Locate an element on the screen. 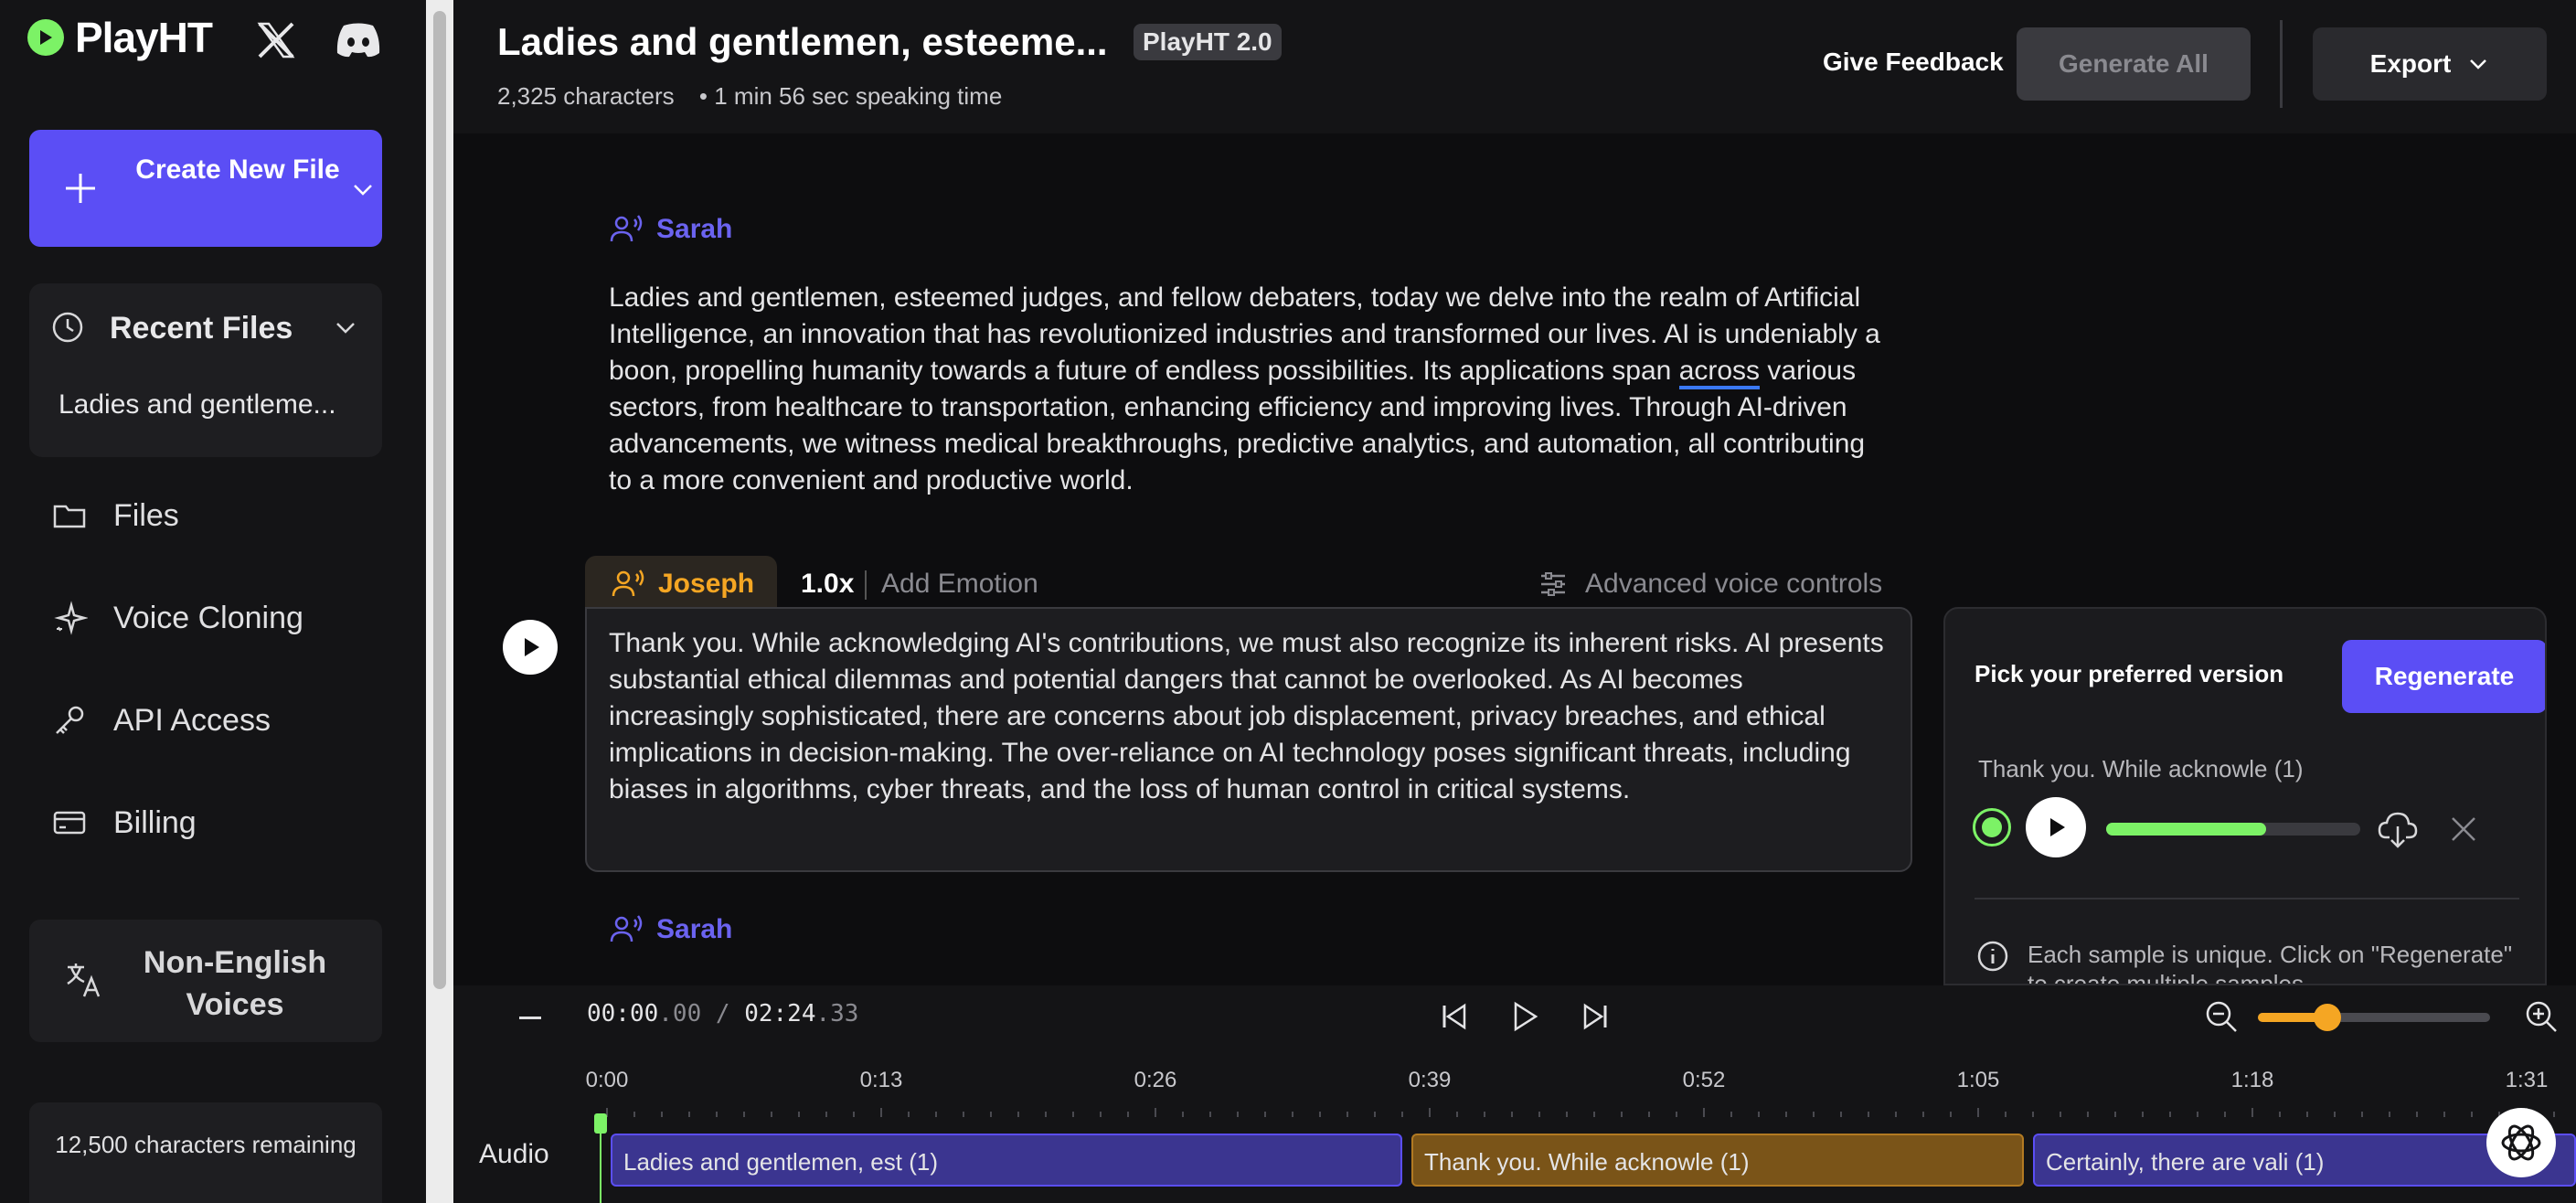  sidebar-item-billing: Billing is located at coordinates (124, 822).